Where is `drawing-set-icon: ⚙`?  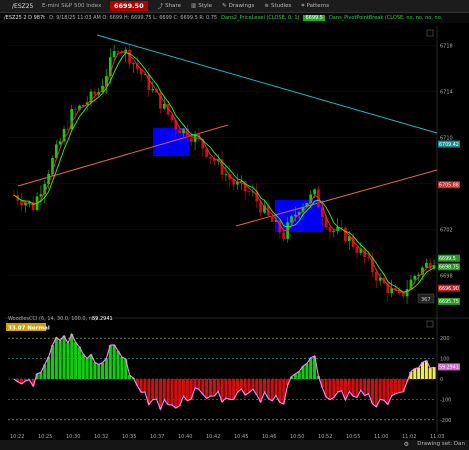
drawing-set-icon: ⚙ is located at coordinates (406, 444).